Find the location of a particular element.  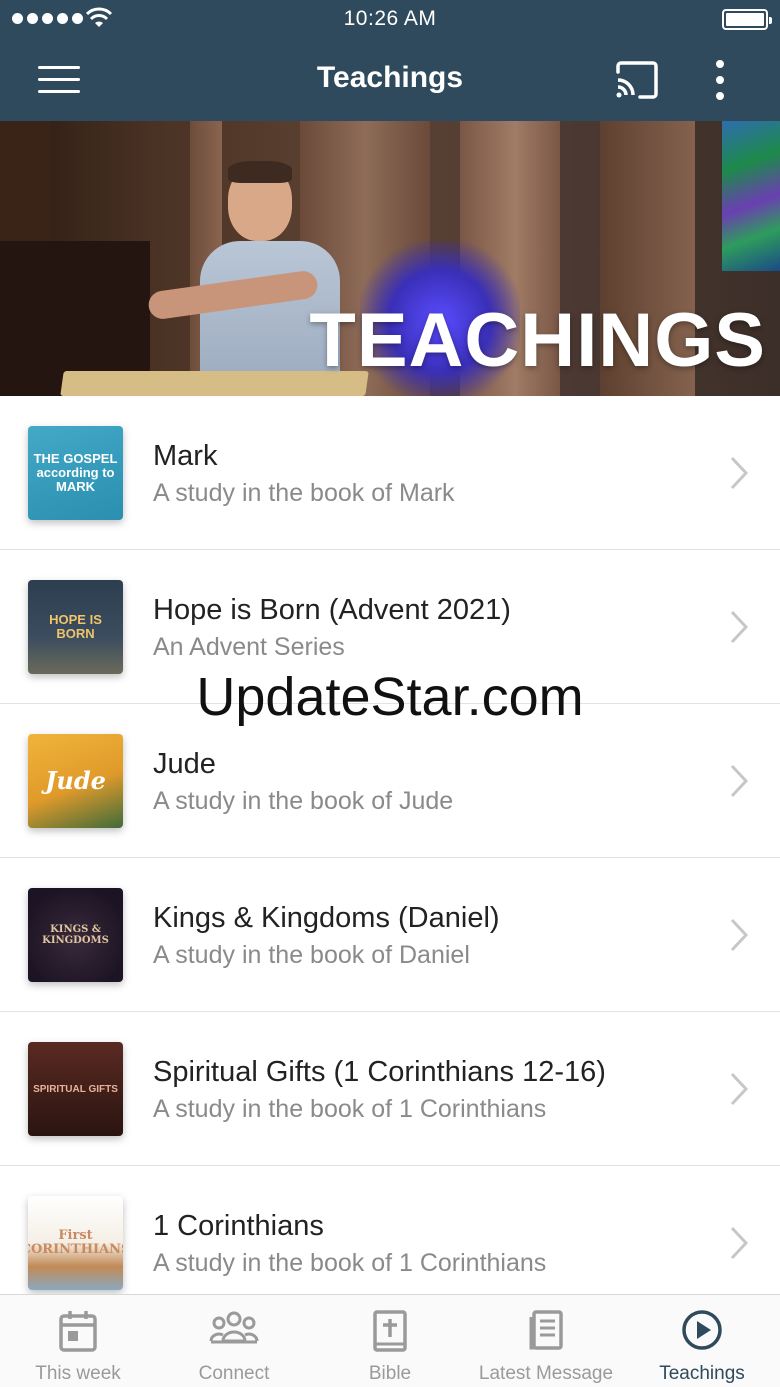

status-bar: 10:26 AM is located at coordinates (390, 20).